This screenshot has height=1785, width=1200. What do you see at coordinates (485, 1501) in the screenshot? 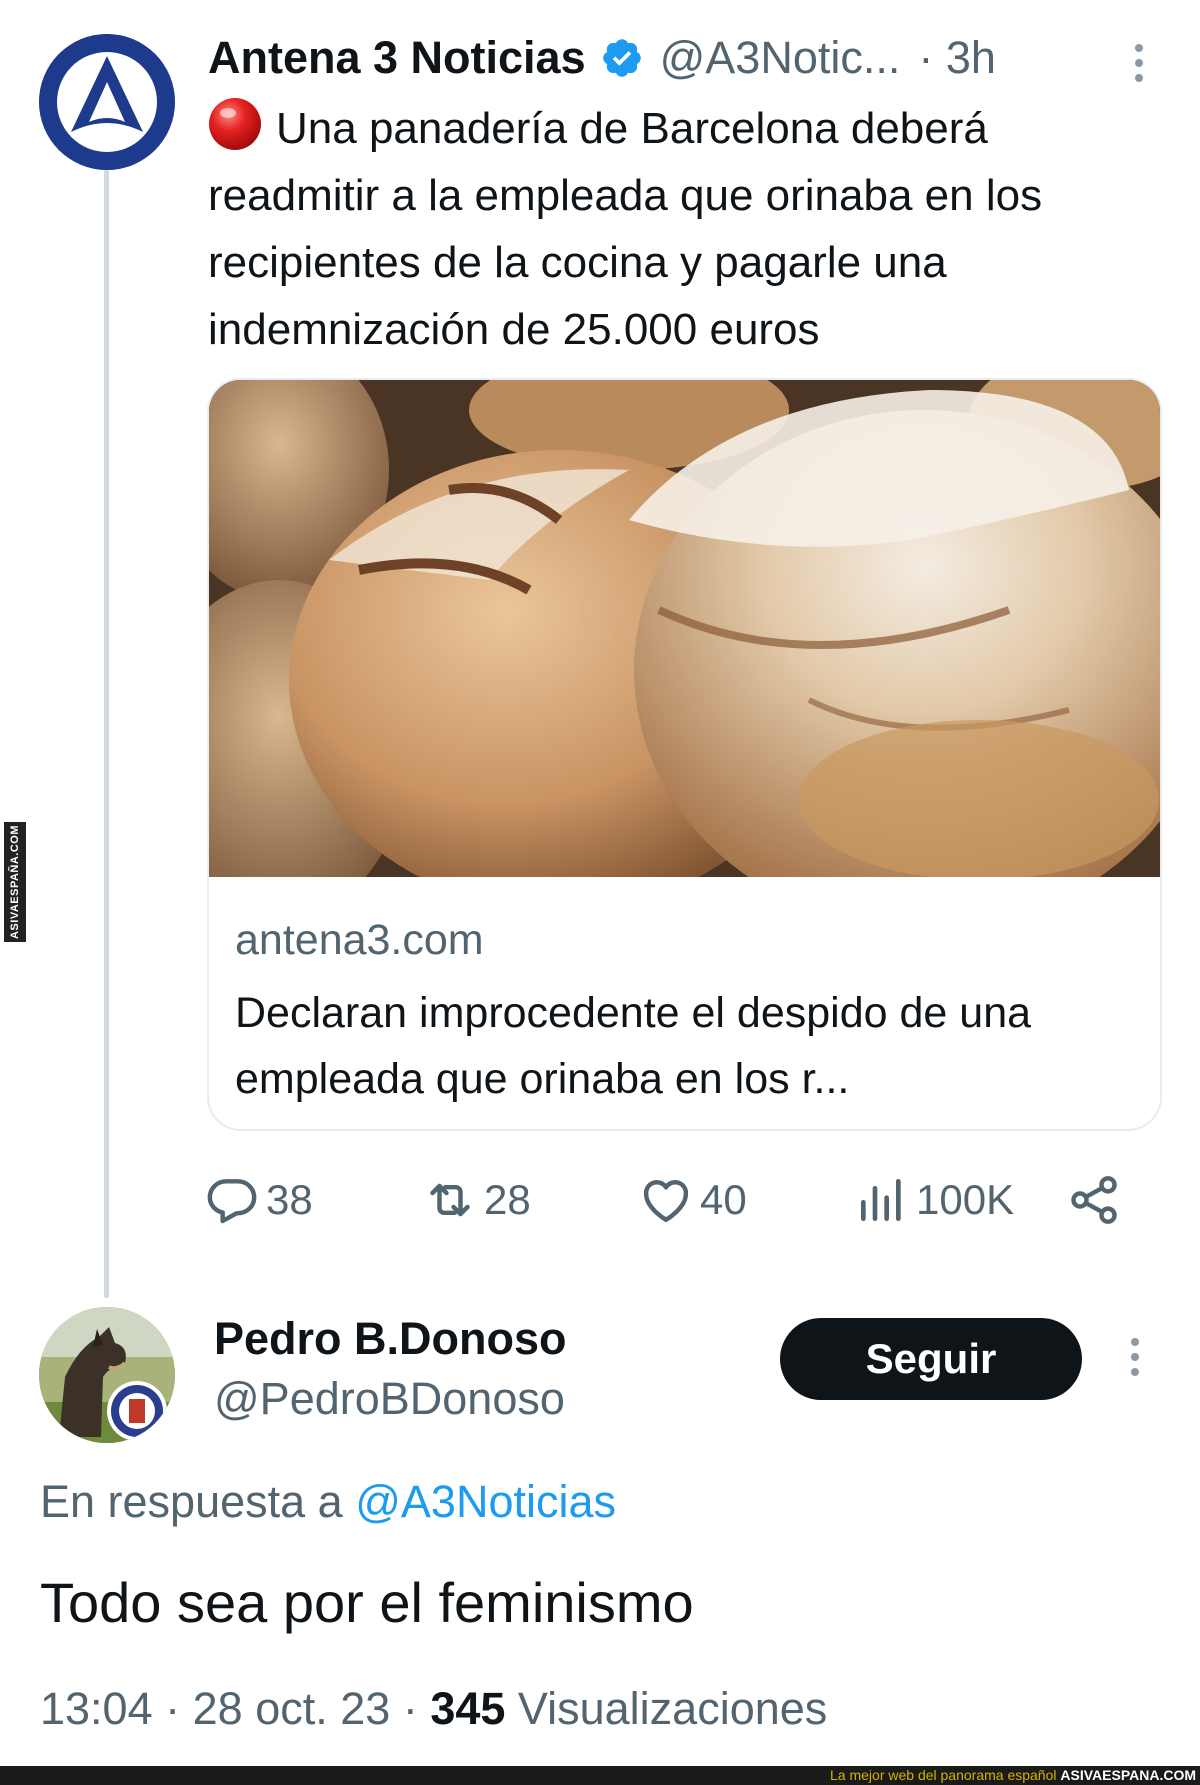
I see `in-reply-mention: @A3Noticias` at bounding box center [485, 1501].